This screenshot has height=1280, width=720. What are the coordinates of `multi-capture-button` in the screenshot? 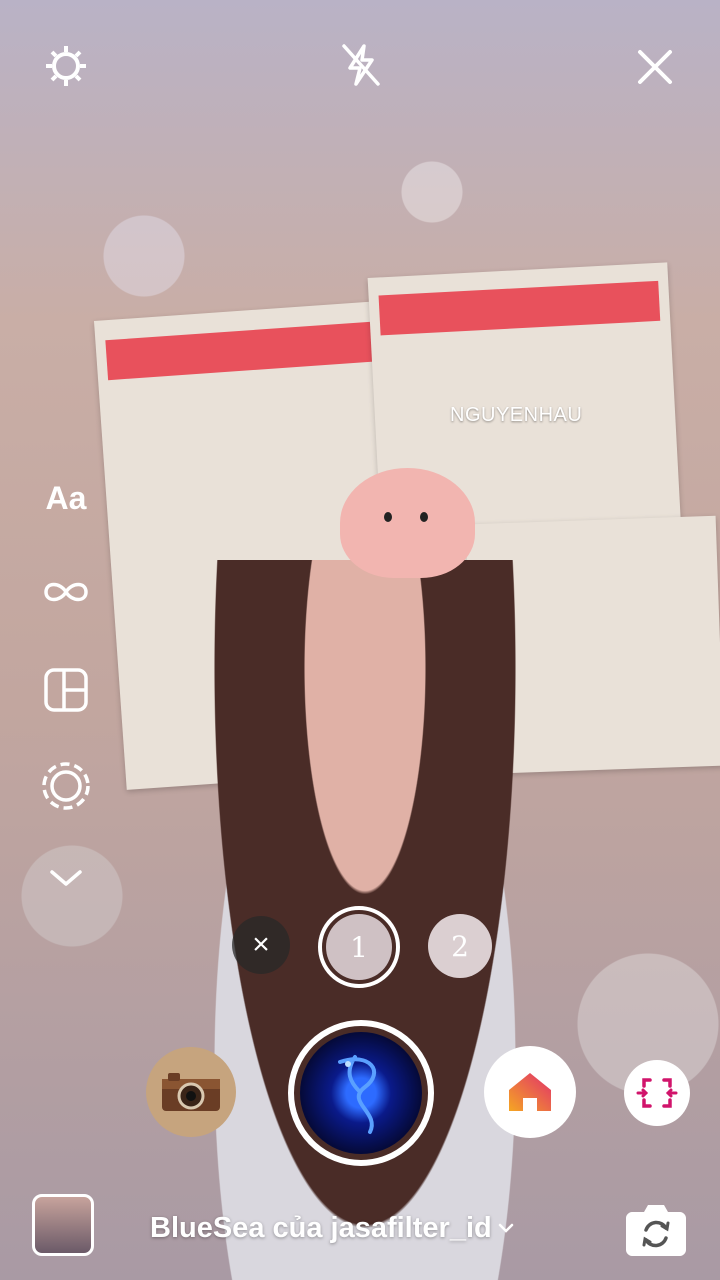 It's located at (66, 786).